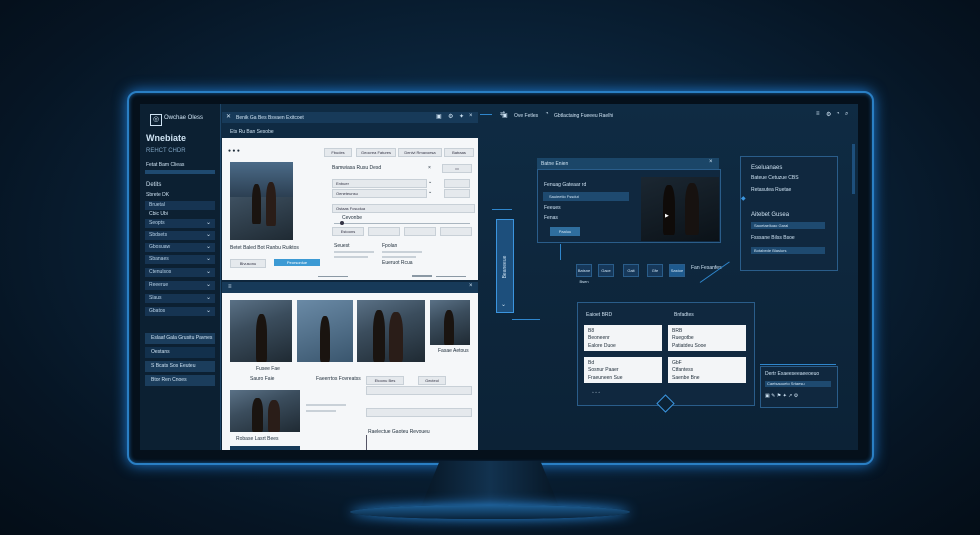 The height and width of the screenshot is (535, 980). I want to click on scrollbar, so click(853, 169).